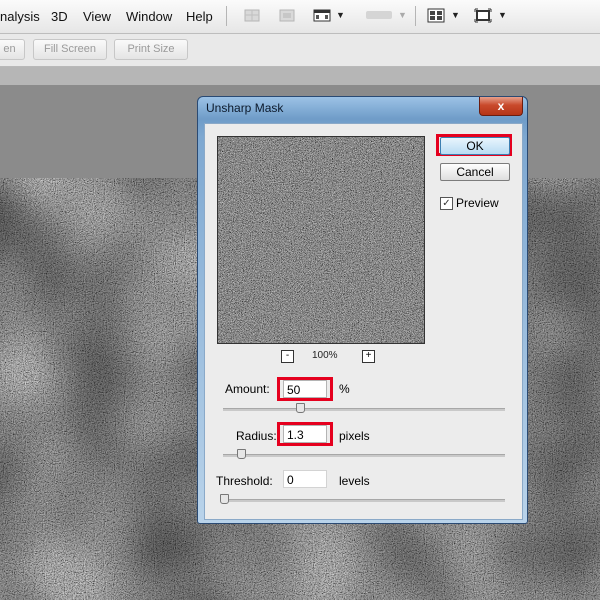 This screenshot has width=600, height=600. What do you see at coordinates (379, 15) in the screenshot?
I see `zoom-level-field` at bounding box center [379, 15].